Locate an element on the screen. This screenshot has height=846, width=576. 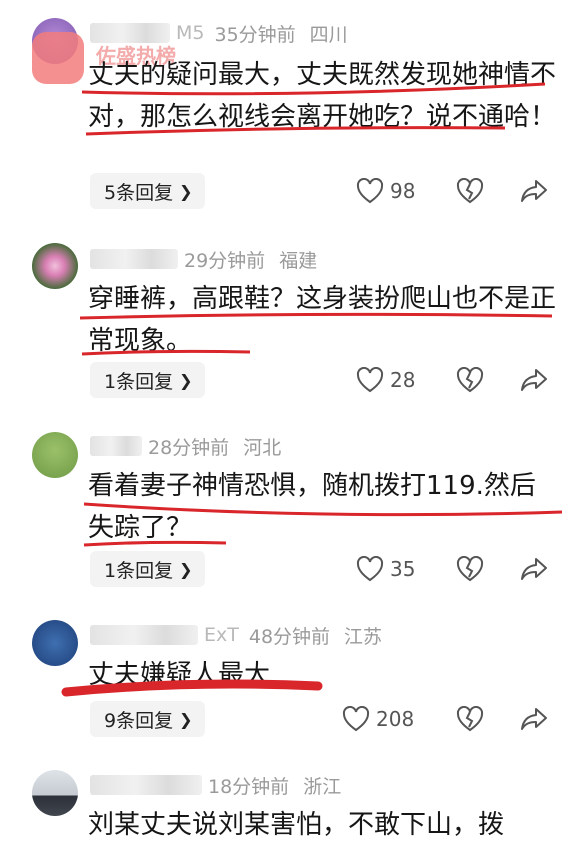
comment-time: 35分钟前 is located at coordinates (255, 34).